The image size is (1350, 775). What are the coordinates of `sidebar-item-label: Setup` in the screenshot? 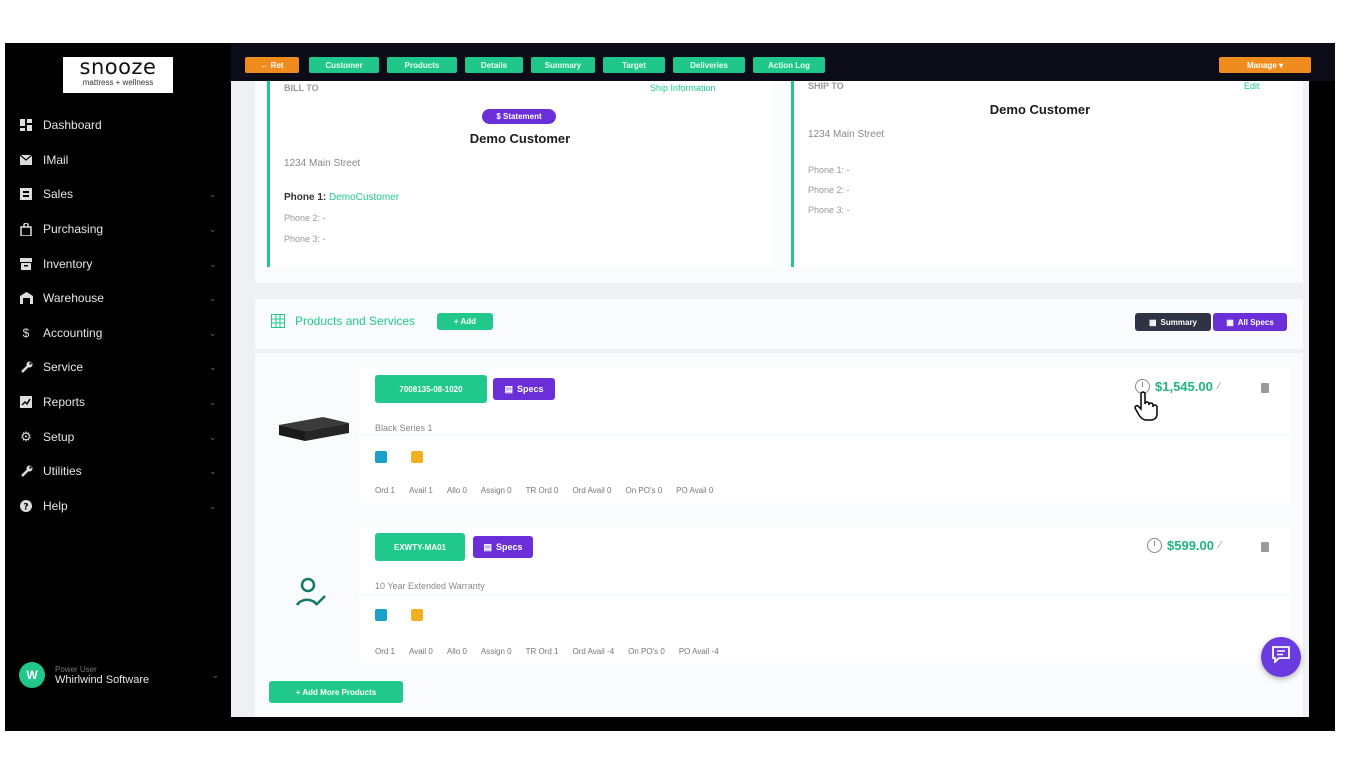 It's located at (59, 437).